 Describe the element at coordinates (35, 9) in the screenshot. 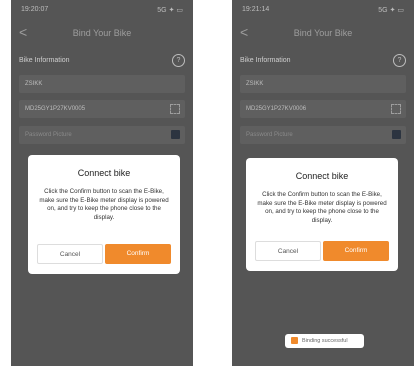

I see `status-time: 19:20:07` at that location.